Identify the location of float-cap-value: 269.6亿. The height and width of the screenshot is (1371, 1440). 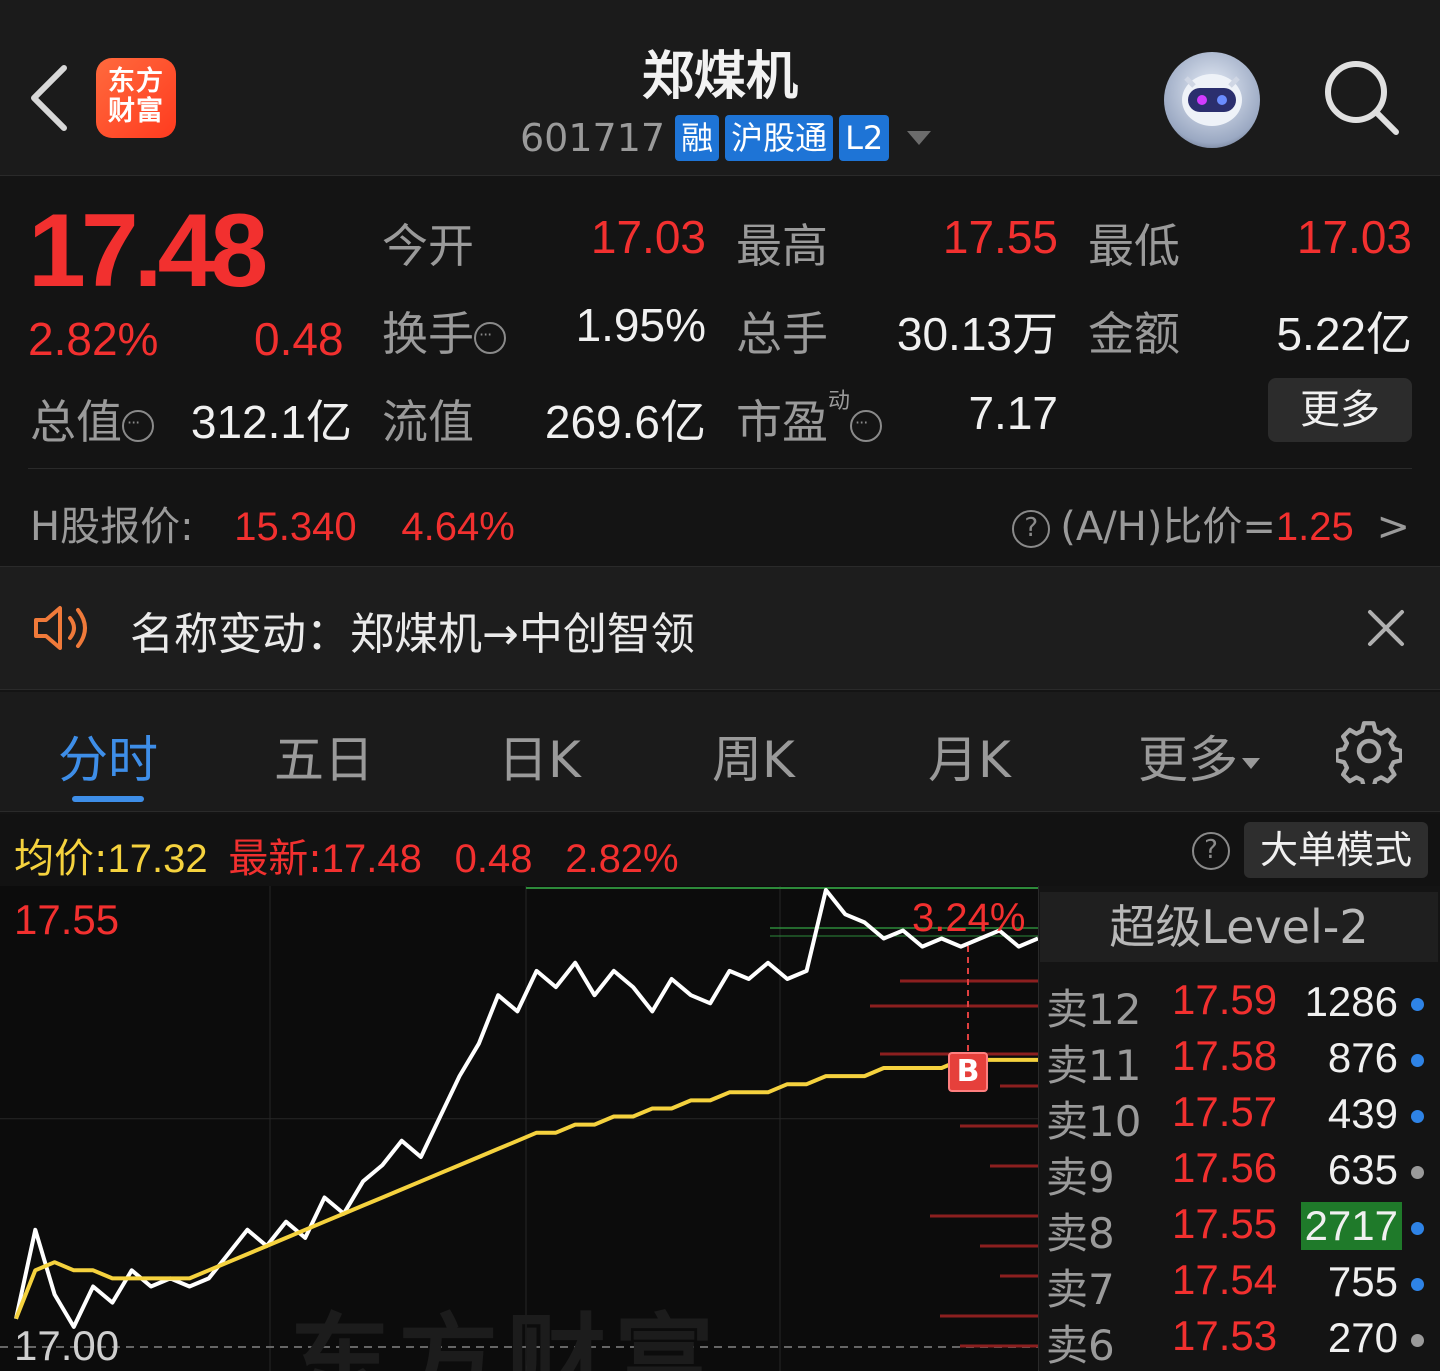
(625, 422).